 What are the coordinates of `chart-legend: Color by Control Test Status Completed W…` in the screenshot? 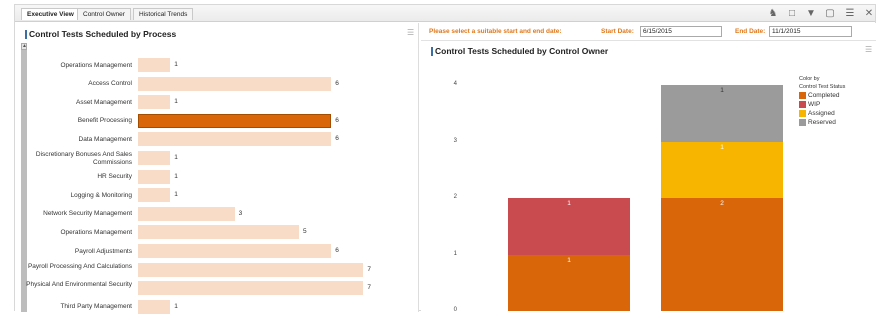 It's located at (834, 101).